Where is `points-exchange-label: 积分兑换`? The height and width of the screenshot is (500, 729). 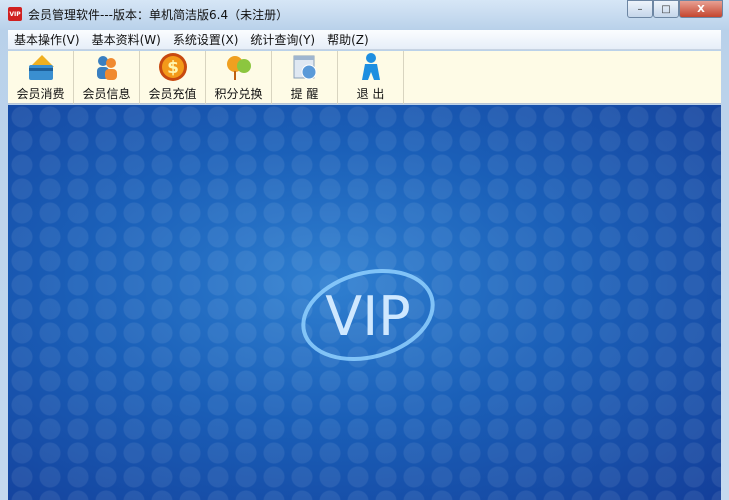
points-exchange-label: 积分兑换 is located at coordinates (238, 94).